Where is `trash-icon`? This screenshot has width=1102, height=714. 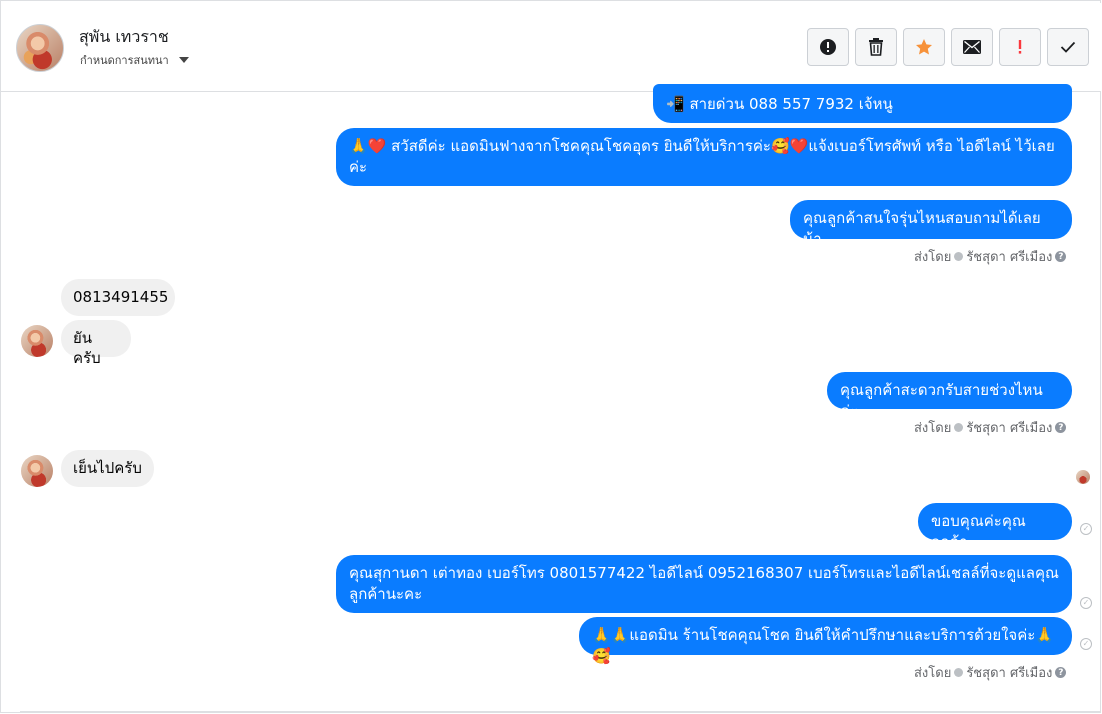 trash-icon is located at coordinates (876, 47).